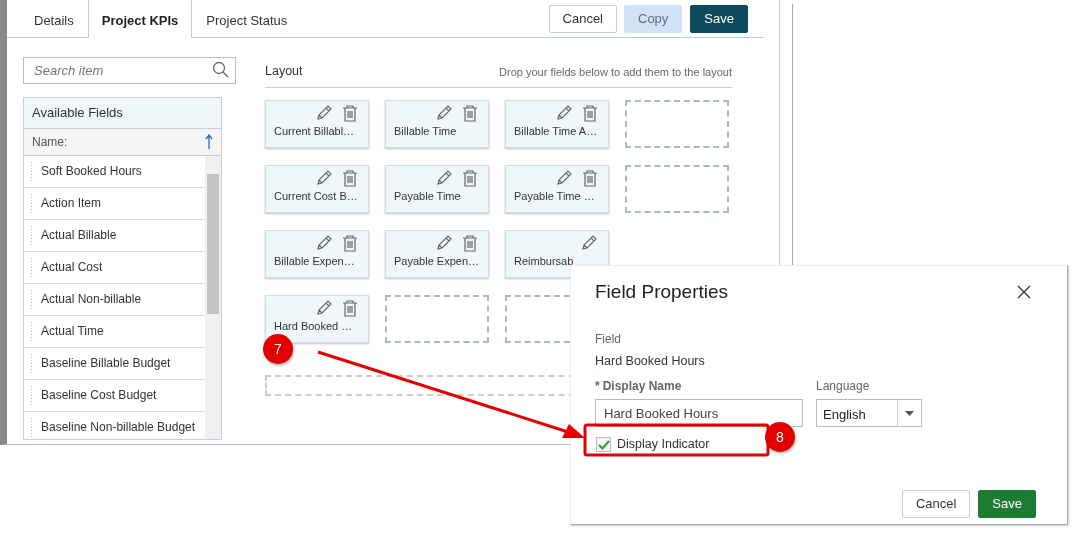 This screenshot has width=1079, height=538. I want to click on field-value: Hard Booked Hours, so click(650, 361).